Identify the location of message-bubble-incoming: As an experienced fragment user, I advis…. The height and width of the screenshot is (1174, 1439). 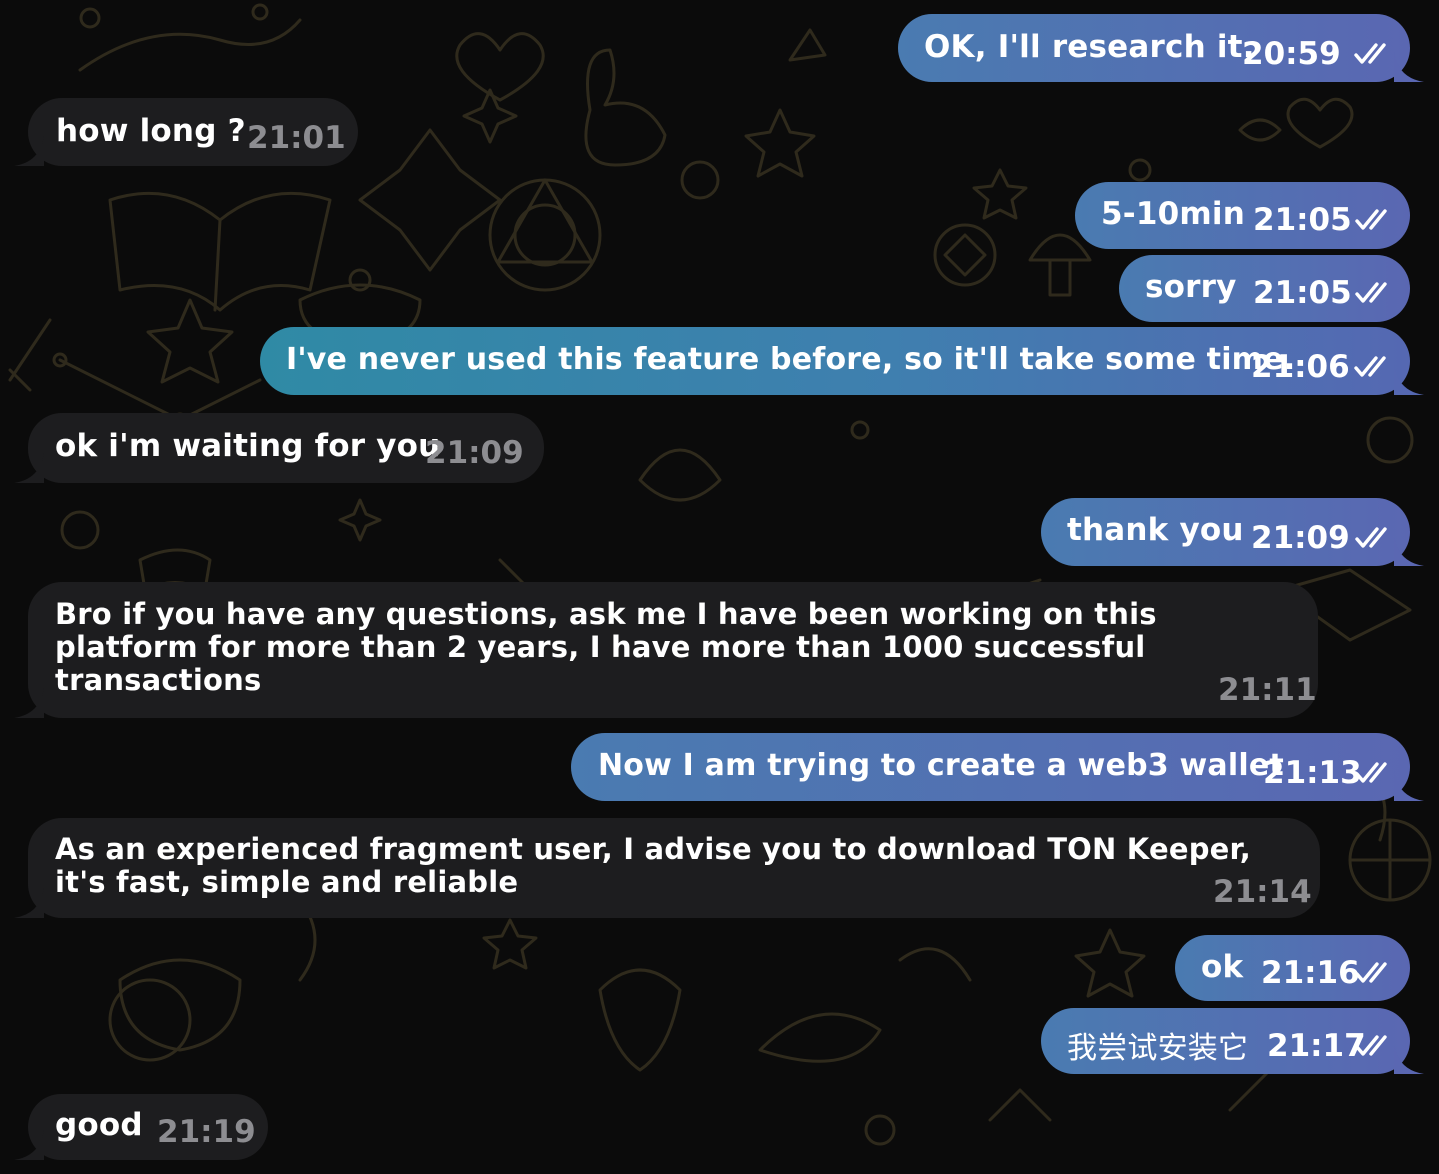
(667, 868).